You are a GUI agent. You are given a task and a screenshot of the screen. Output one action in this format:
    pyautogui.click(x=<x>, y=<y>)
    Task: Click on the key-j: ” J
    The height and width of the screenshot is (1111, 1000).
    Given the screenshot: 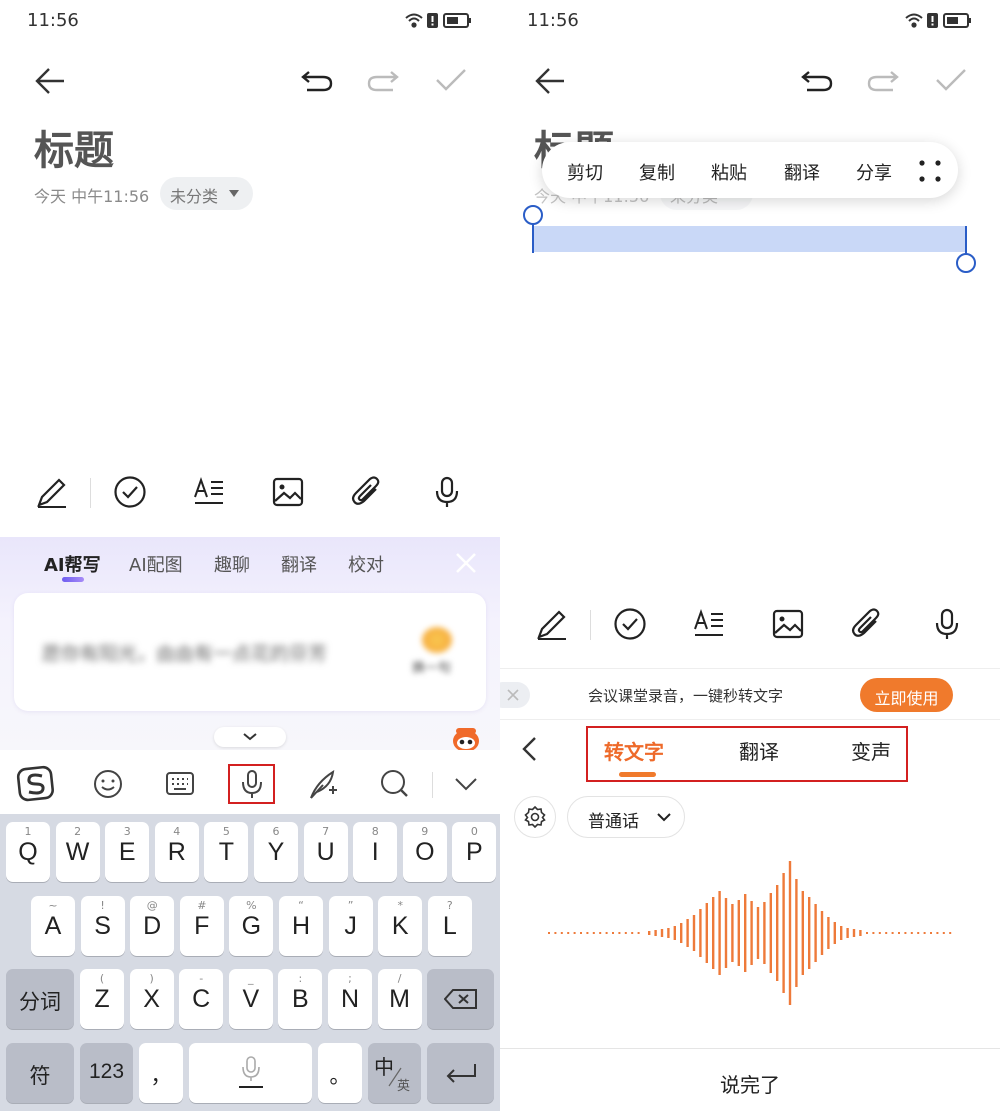 What is the action you would take?
    pyautogui.click(x=350, y=926)
    